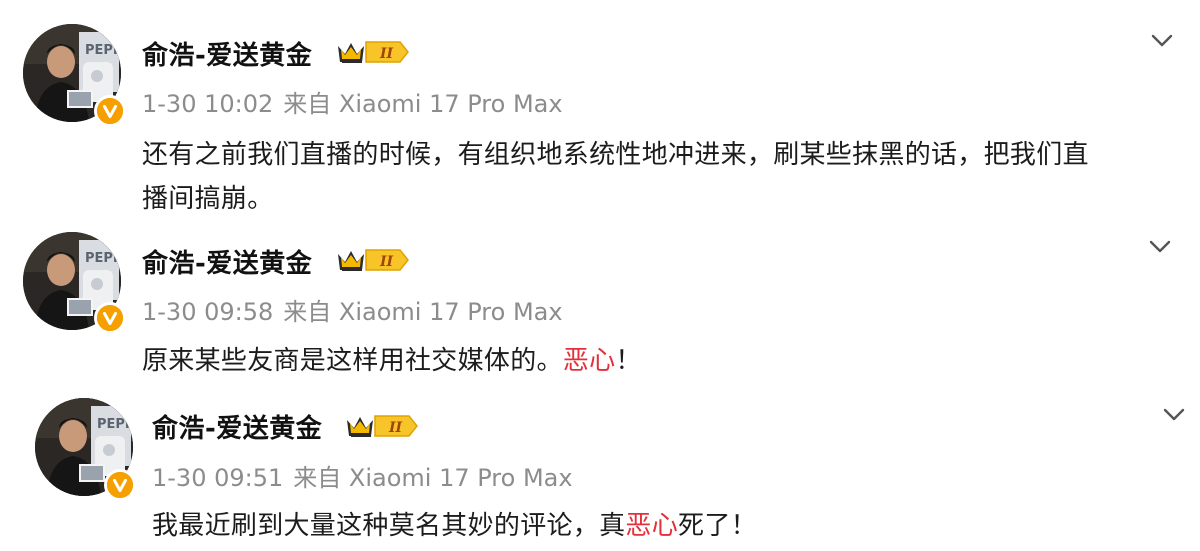 Image resolution: width=1200 pixels, height=551 pixels. What do you see at coordinates (615, 155) in the screenshot?
I see `post-text-line1: 还有之前我们直播的时候，有组织地系统性地冲进来，刷某些抹黑的话，把我们直` at bounding box center [615, 155].